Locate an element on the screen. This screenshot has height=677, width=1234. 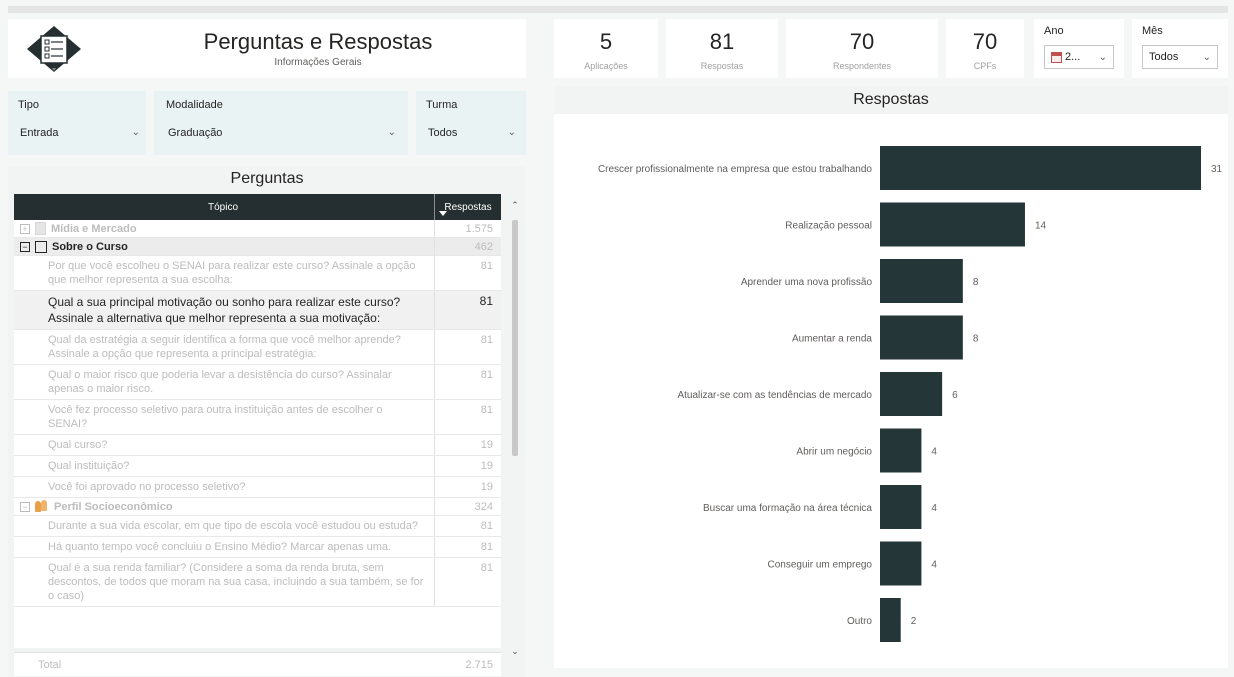
category-label: Outro is located at coordinates (859, 621).